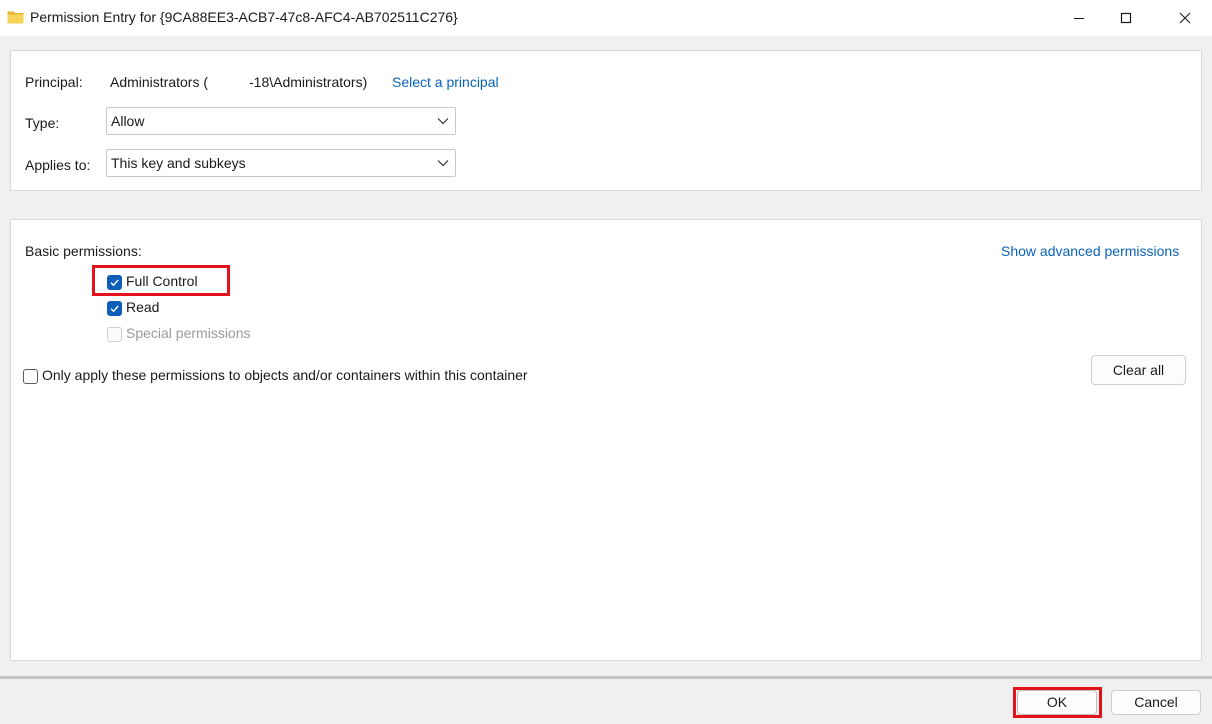 Image resolution: width=1212 pixels, height=724 pixels. What do you see at coordinates (162, 281) in the screenshot?
I see `full-control-label: Full Control` at bounding box center [162, 281].